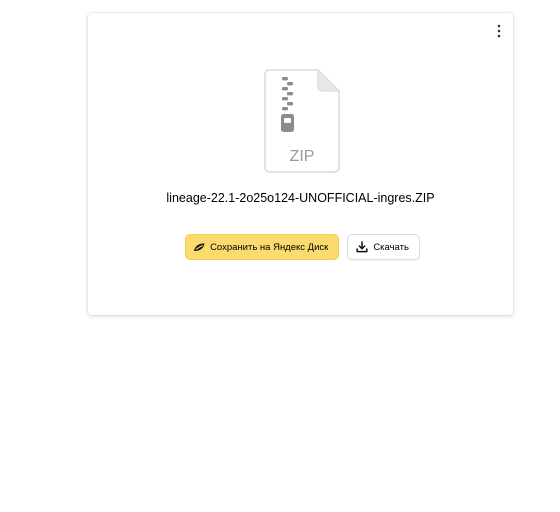 The image size is (560, 512). Describe the element at coordinates (302, 156) in the screenshot. I see `file-type-label: ZIP` at that location.